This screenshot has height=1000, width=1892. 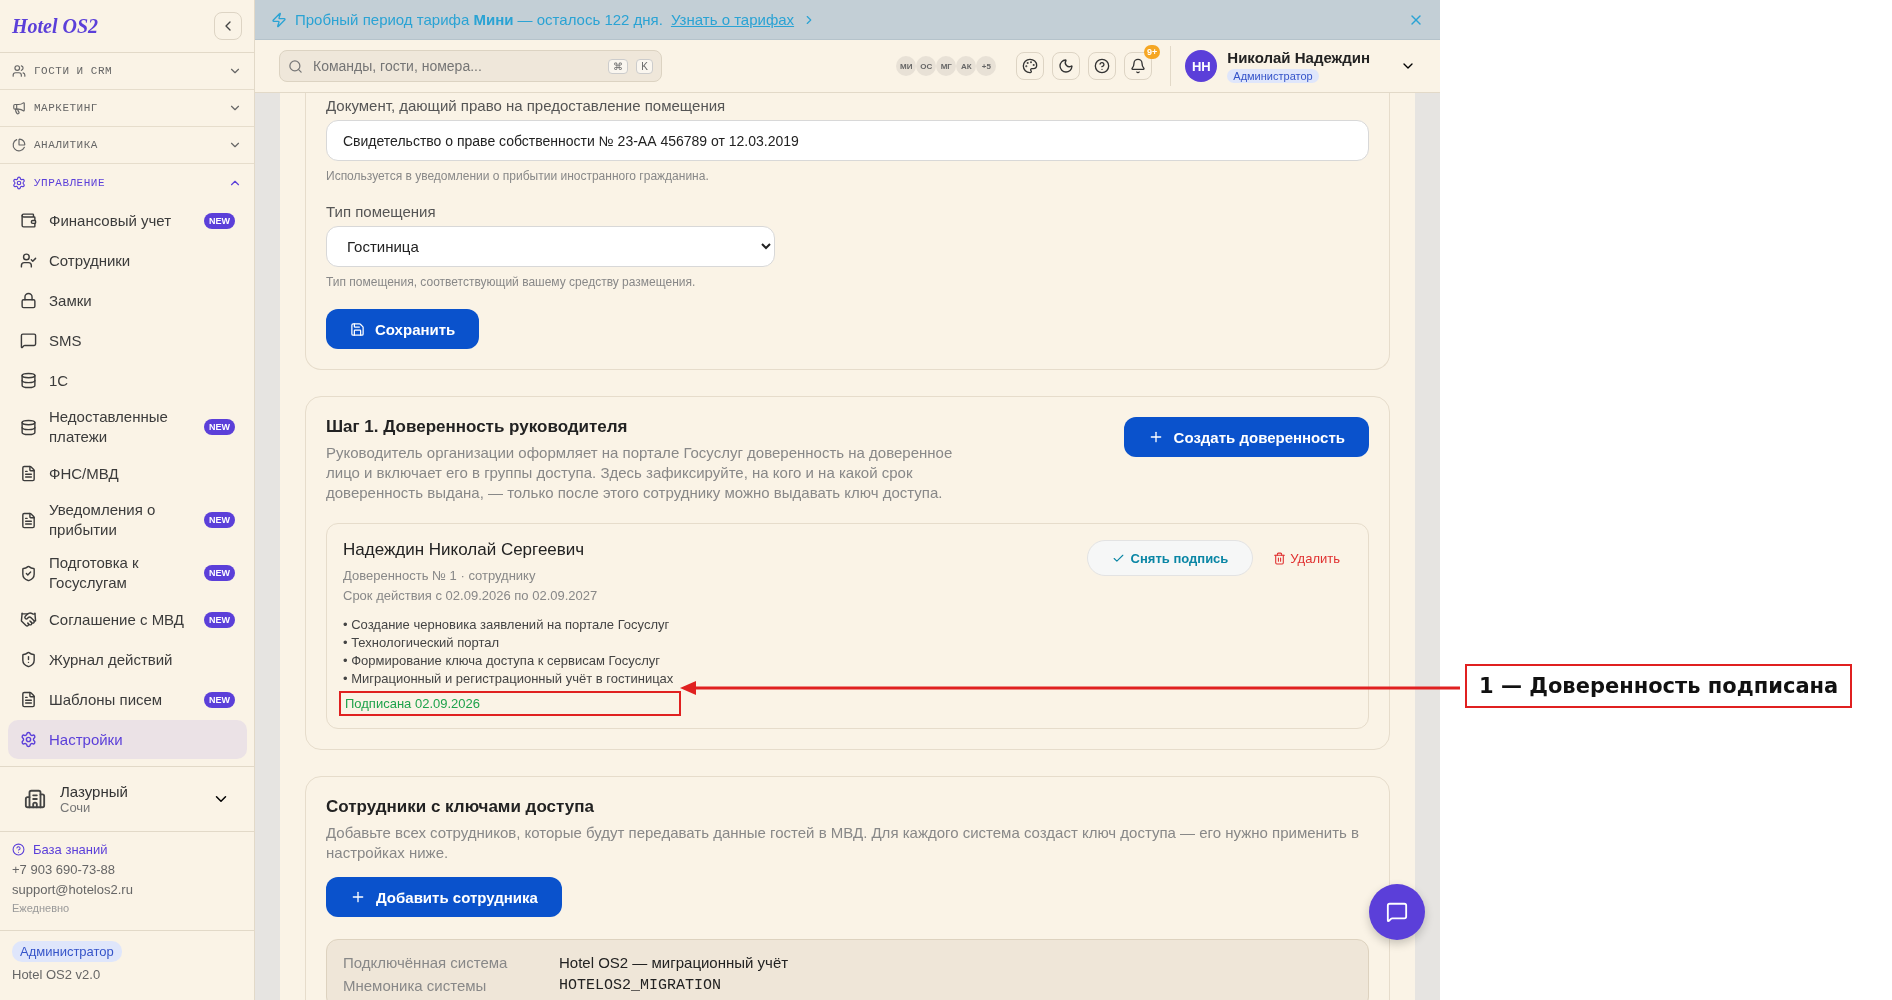 I want to click on chat-icon, so click(x=1397, y=912).